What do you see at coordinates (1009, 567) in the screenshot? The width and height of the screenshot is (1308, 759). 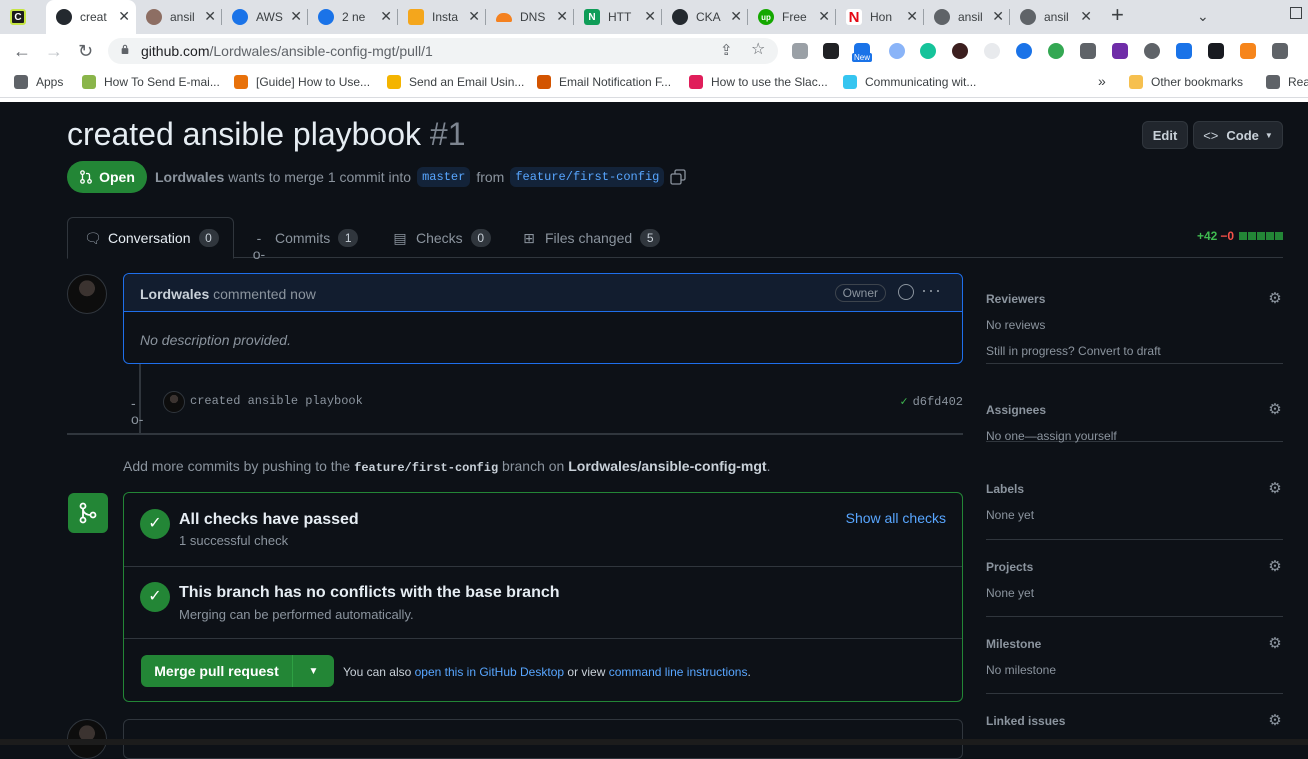 I see `sidebar-heading: Projects` at bounding box center [1009, 567].